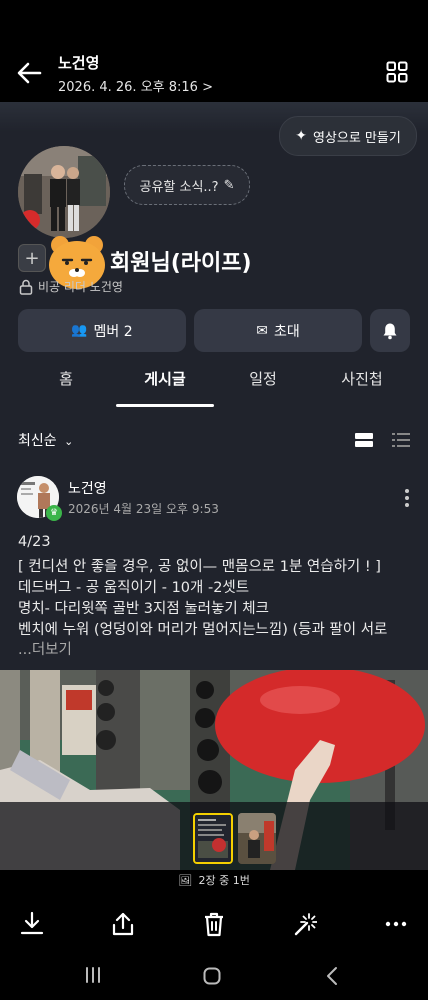  I want to click on make-video-button: ✦ 영상으로 만들기, so click(348, 136).